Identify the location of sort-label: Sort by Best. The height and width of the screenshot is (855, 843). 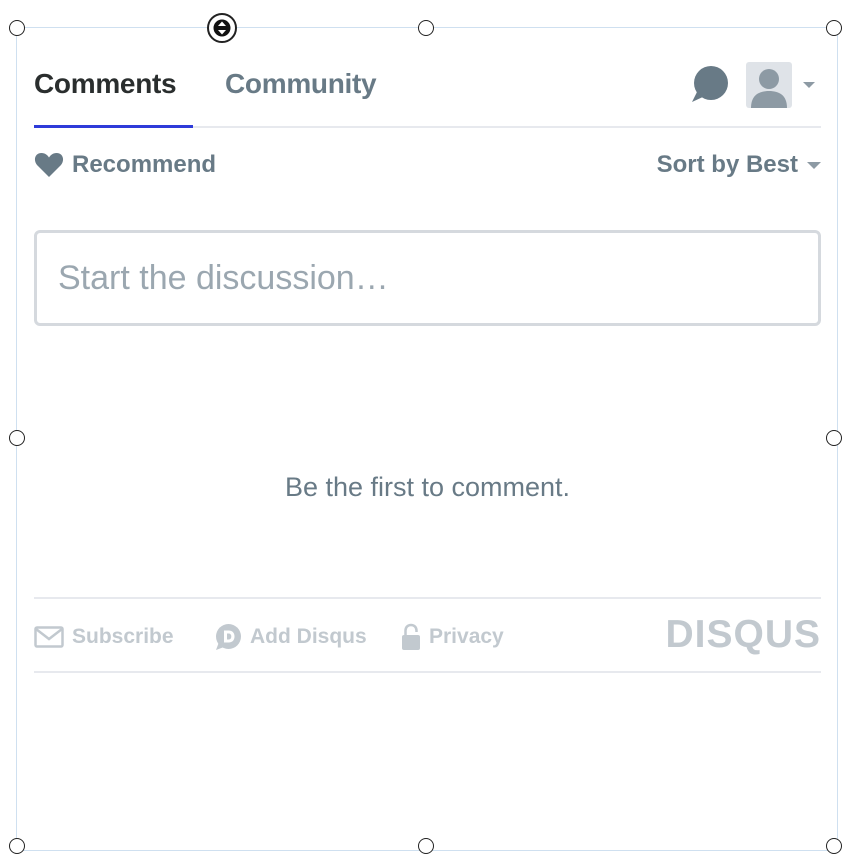
(727, 164).